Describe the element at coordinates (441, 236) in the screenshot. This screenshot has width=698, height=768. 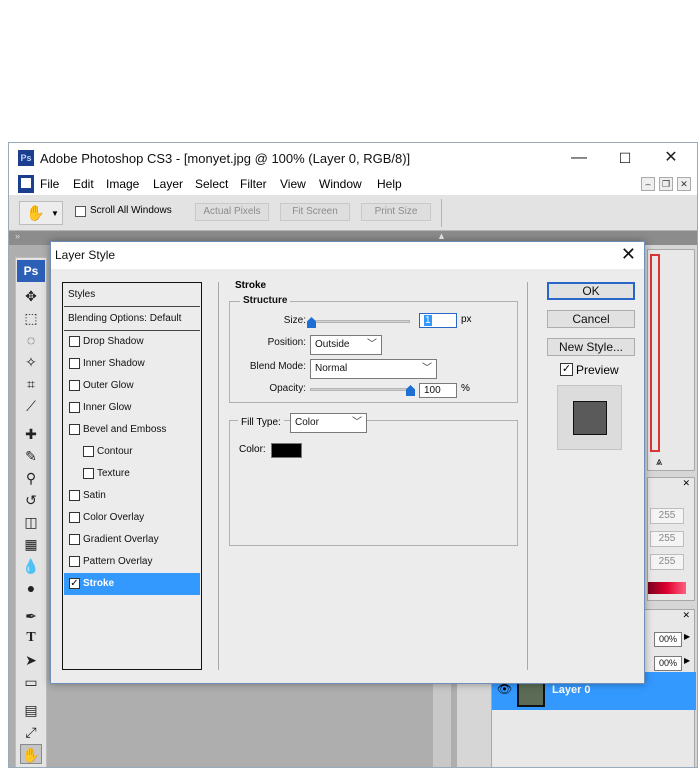
I see `scroll-up-icon: ▲` at that location.